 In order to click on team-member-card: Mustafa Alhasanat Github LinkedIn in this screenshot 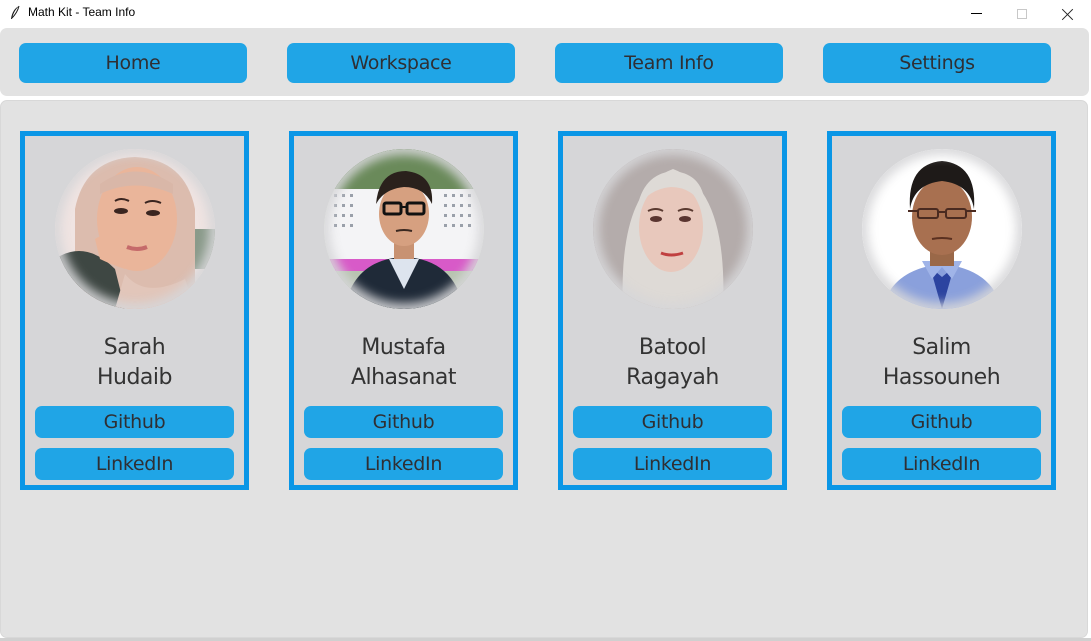, I will do `click(403, 310)`.